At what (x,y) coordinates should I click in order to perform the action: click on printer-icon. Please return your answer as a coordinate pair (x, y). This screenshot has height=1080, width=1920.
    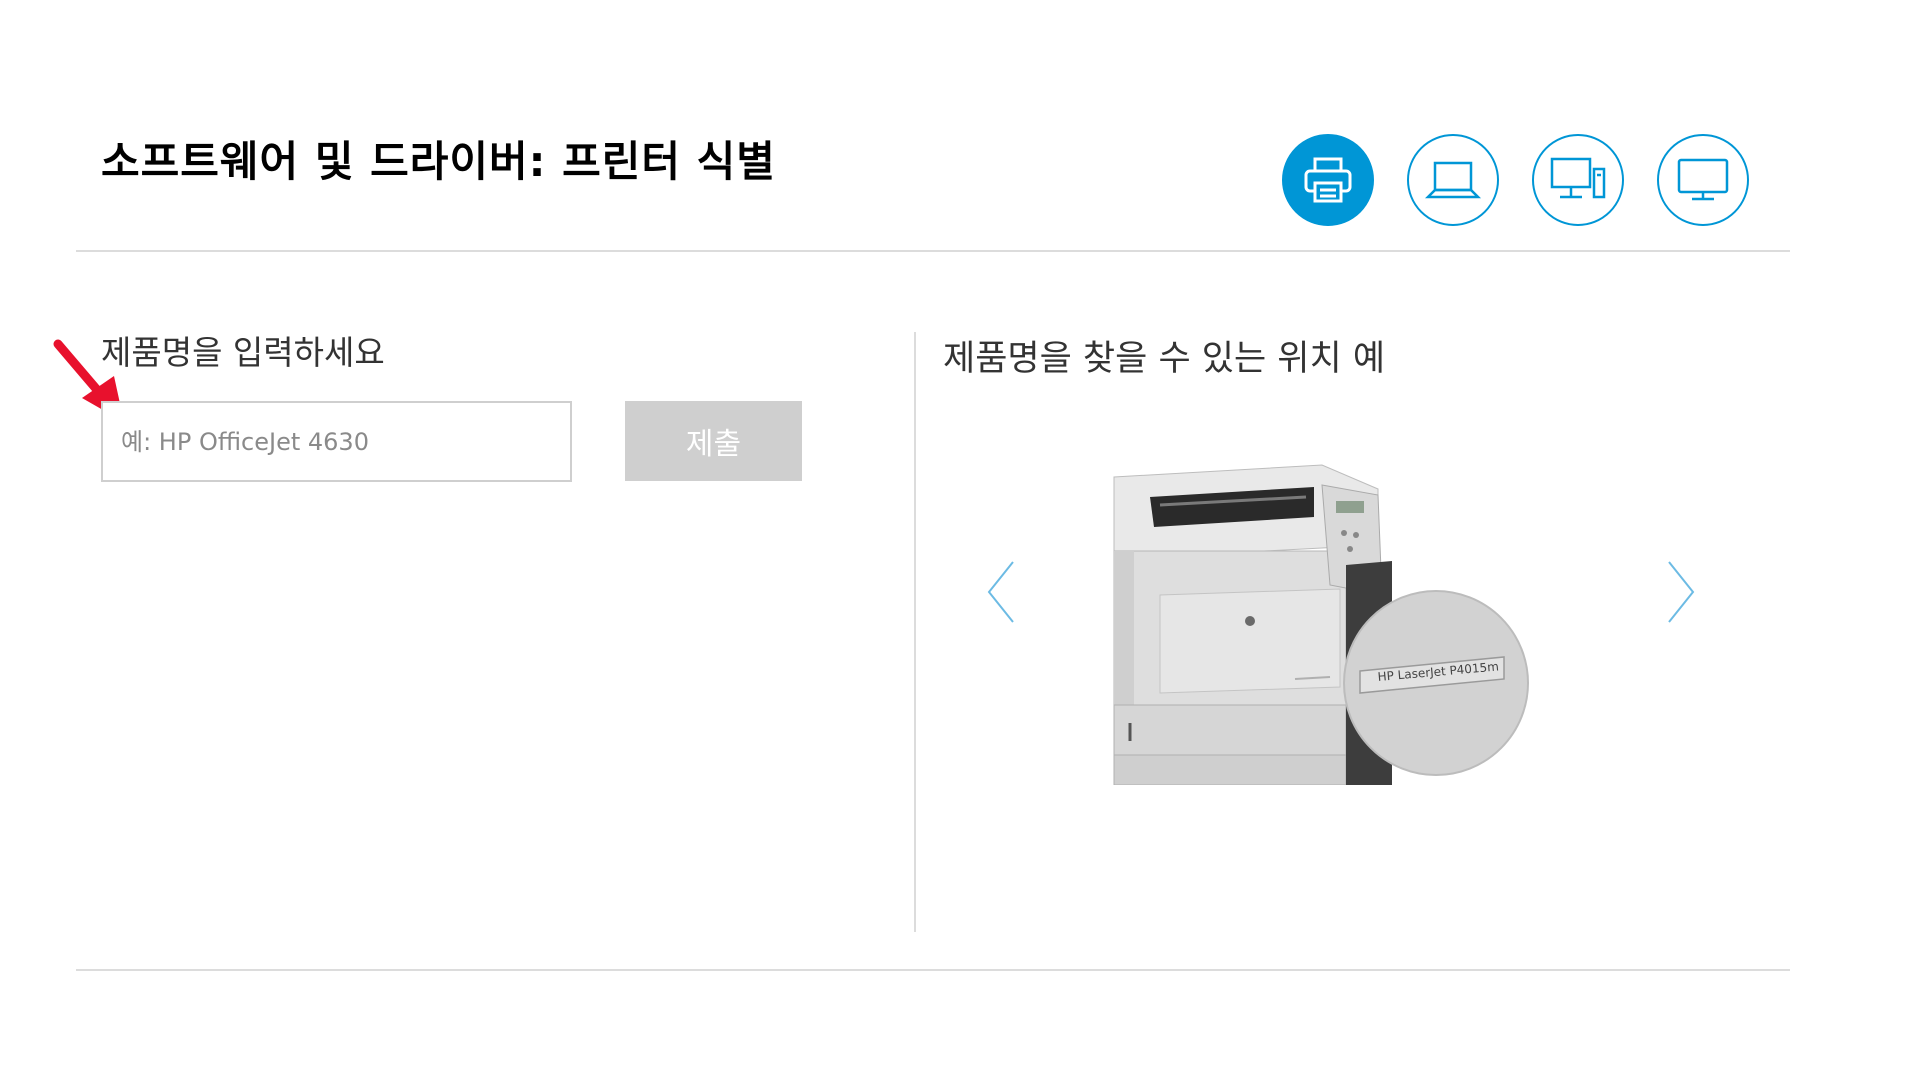
    Looking at the image, I should click on (1328, 180).